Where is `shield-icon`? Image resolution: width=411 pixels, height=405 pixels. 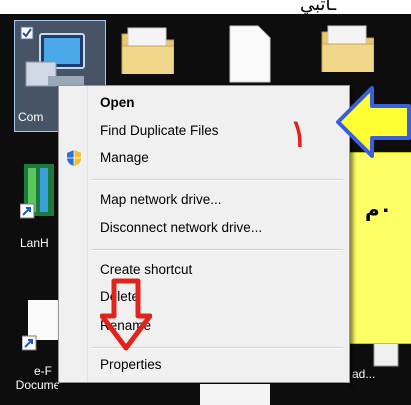
shield-icon is located at coordinates (74, 158).